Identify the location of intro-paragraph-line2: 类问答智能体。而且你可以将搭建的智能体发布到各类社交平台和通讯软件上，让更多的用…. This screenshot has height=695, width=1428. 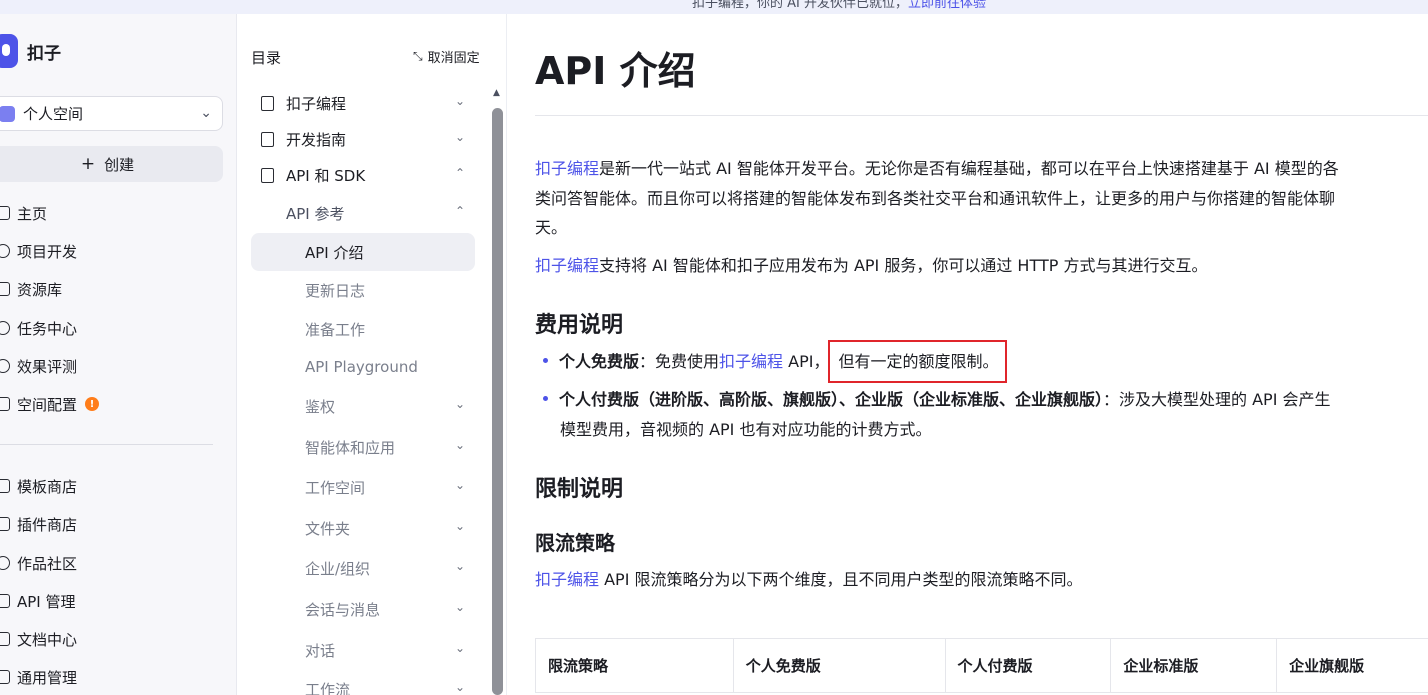
(935, 198).